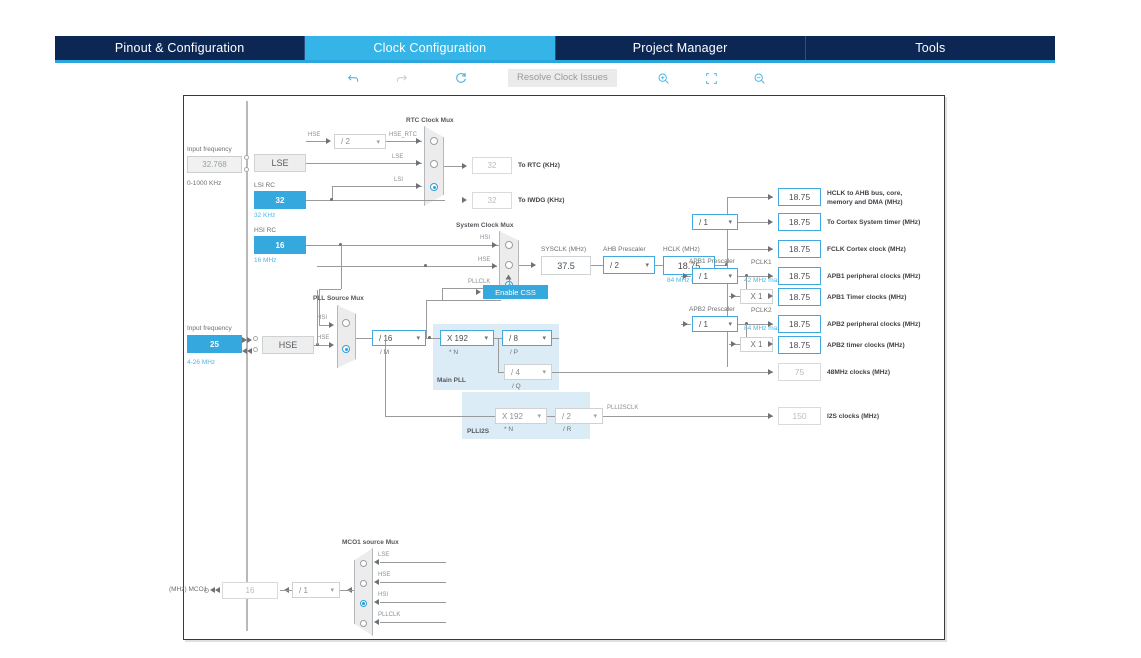 The image size is (1141, 658). Describe the element at coordinates (316, 590) in the screenshot. I see `mco1-divider-select: / 1 ▾` at that location.